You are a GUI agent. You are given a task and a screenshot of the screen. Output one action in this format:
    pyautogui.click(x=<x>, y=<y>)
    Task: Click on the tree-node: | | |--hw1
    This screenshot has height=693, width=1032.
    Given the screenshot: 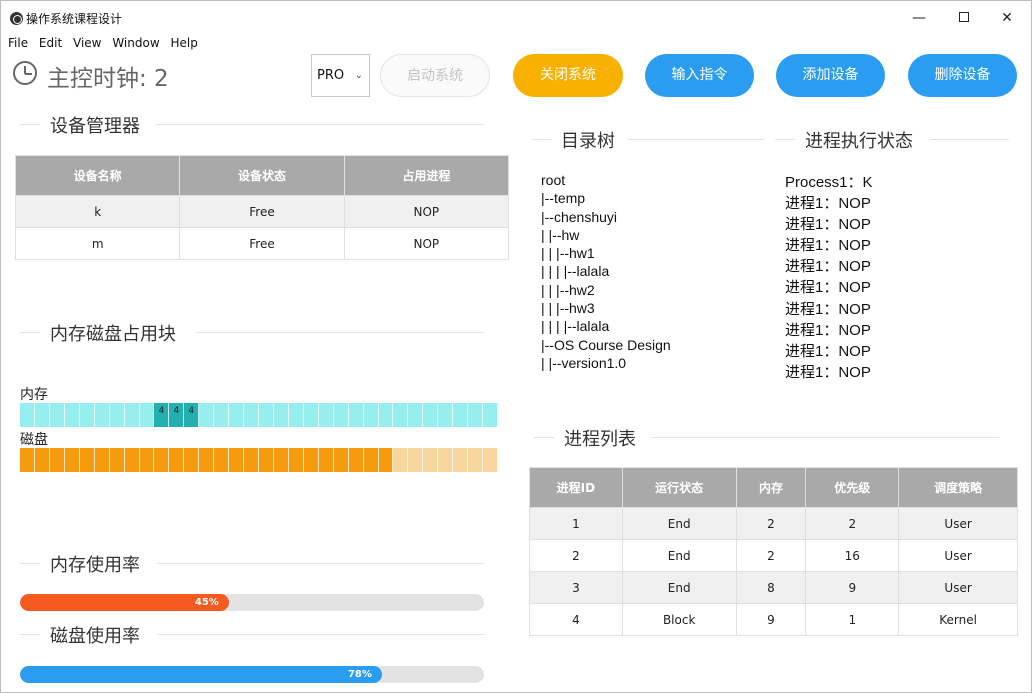 What is the action you would take?
    pyautogui.click(x=606, y=253)
    